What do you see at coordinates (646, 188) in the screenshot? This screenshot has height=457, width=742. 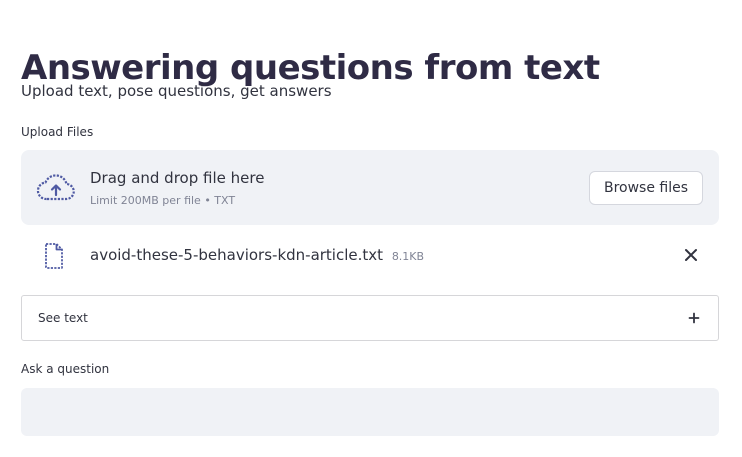 I see `browse-files-button: Browse files` at bounding box center [646, 188].